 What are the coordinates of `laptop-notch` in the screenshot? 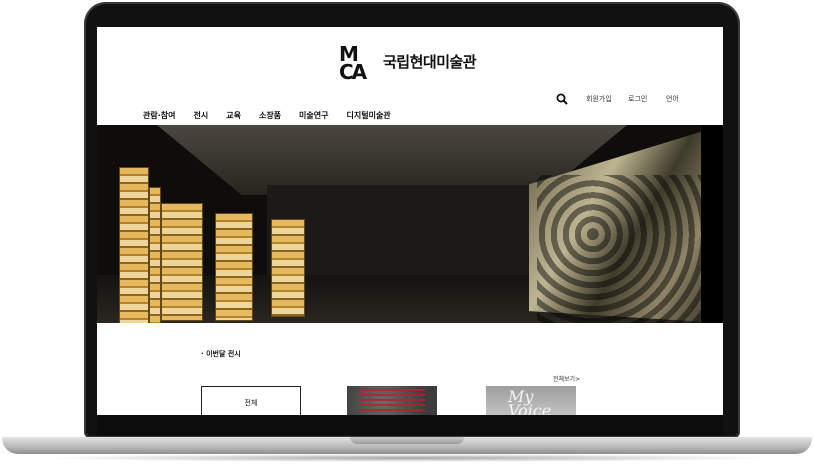 It's located at (407, 440).